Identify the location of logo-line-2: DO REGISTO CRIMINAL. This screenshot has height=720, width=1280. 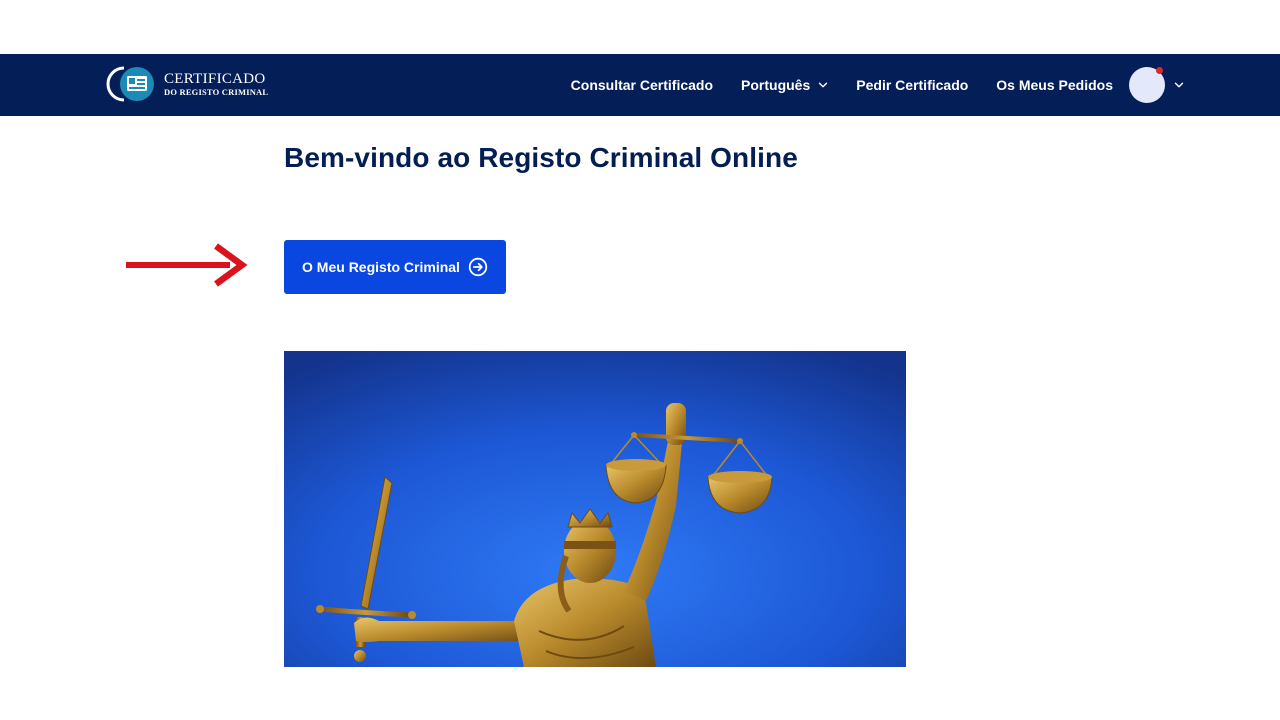
(216, 91).